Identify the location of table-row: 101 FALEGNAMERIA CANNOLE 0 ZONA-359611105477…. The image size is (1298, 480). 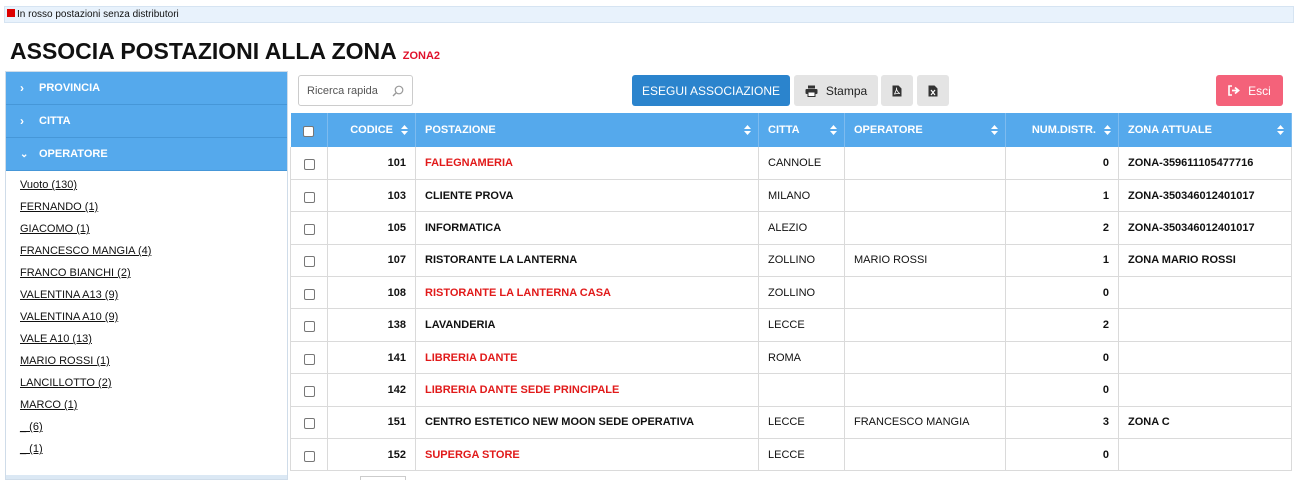
(791, 163).